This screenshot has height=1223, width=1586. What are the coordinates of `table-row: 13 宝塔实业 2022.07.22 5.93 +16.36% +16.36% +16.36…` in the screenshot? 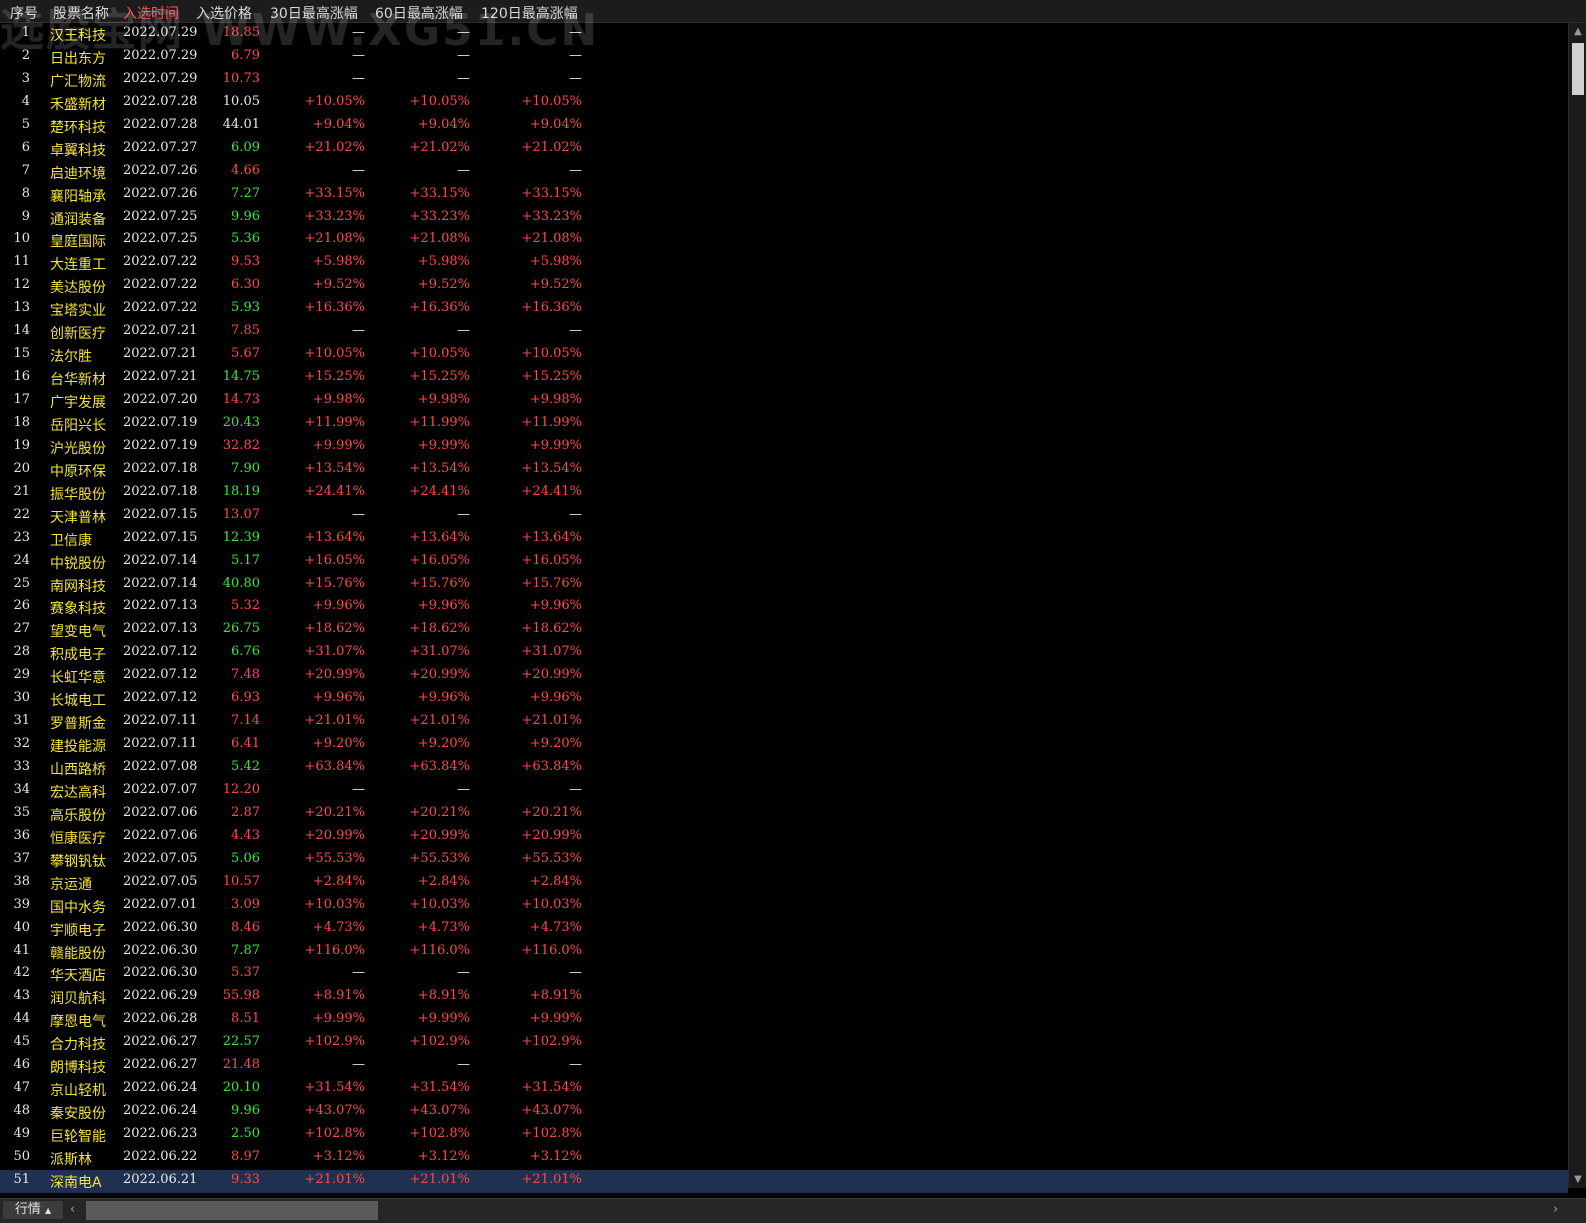 It's located at (784, 309).